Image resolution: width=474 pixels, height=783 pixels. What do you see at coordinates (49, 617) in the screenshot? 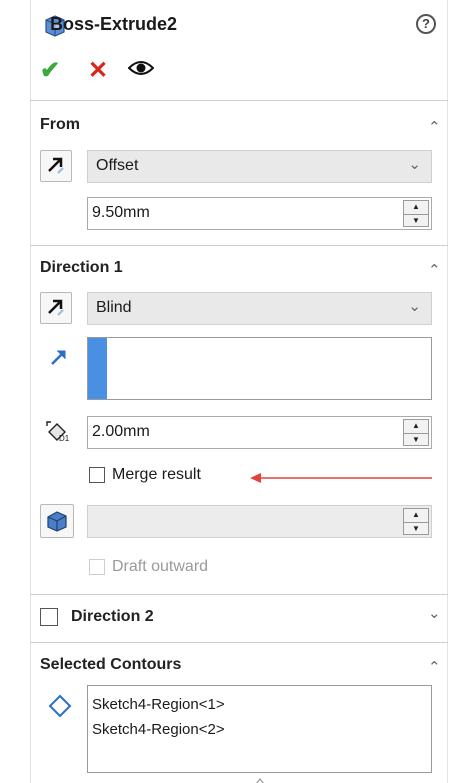
I see `direction2-checkbox` at bounding box center [49, 617].